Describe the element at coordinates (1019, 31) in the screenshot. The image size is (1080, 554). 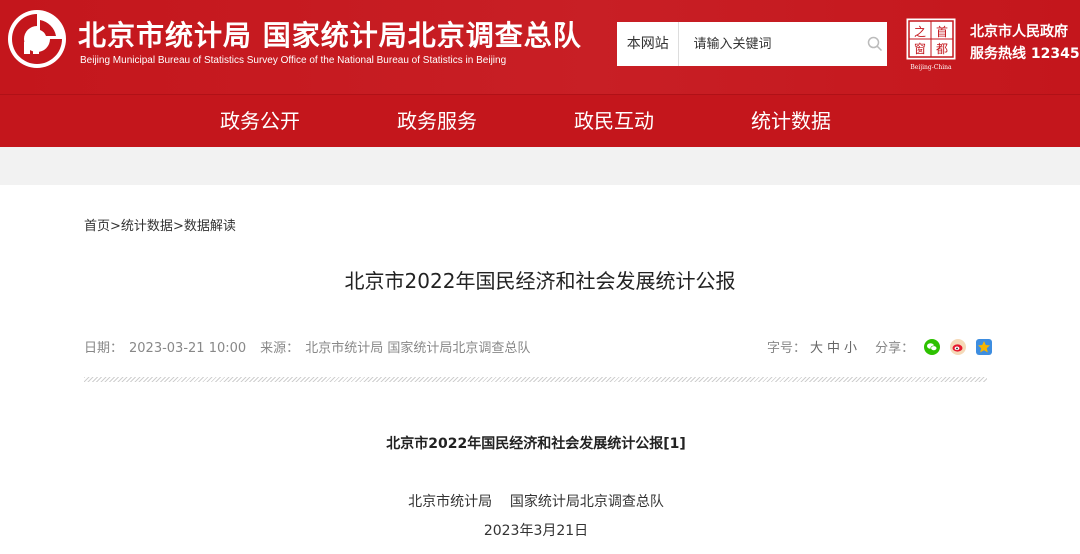
I see `gov-name-link: 北京市人民政府` at that location.